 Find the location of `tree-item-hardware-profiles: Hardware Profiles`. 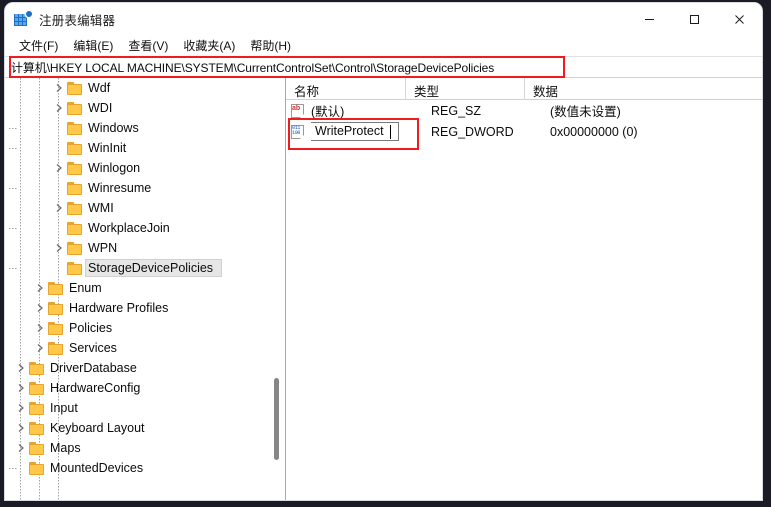

tree-item-hardware-profiles: Hardware Profiles is located at coordinates (145, 308).